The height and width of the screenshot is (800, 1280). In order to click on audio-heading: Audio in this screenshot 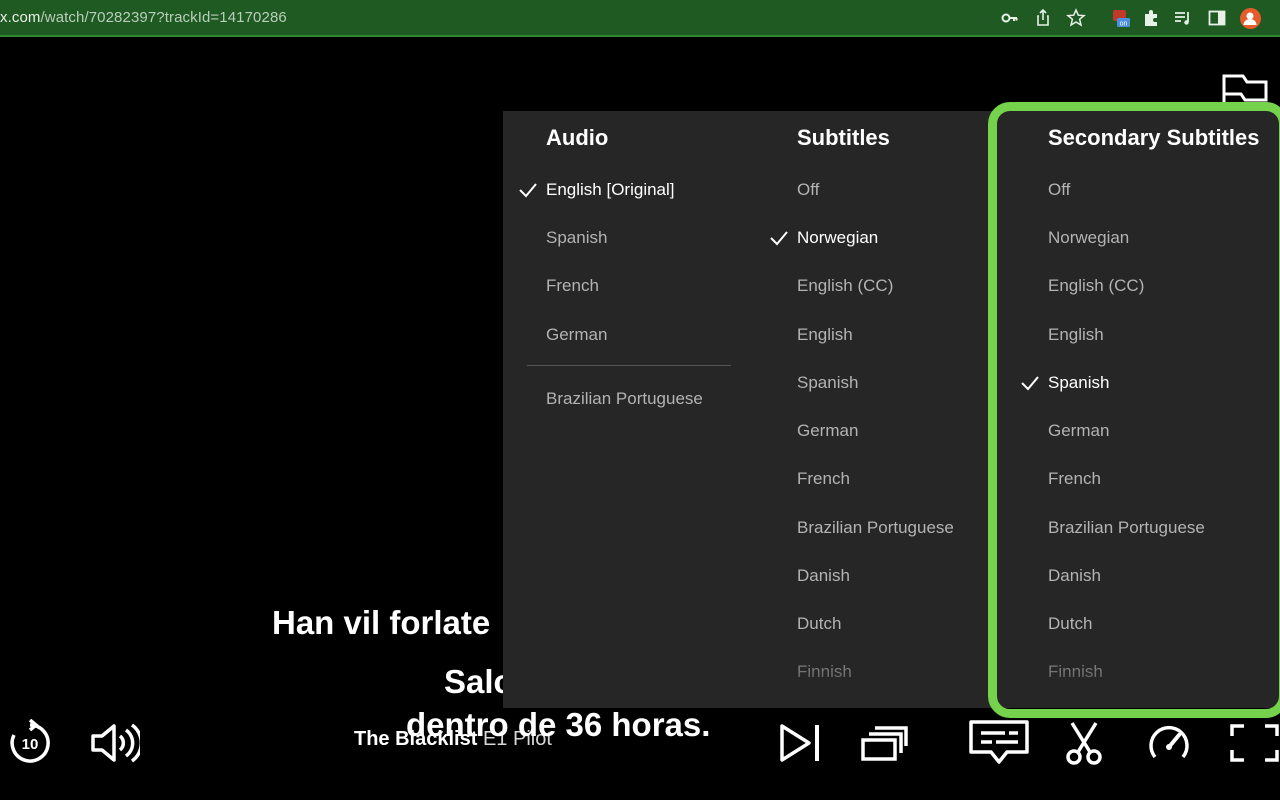, I will do `click(577, 137)`.